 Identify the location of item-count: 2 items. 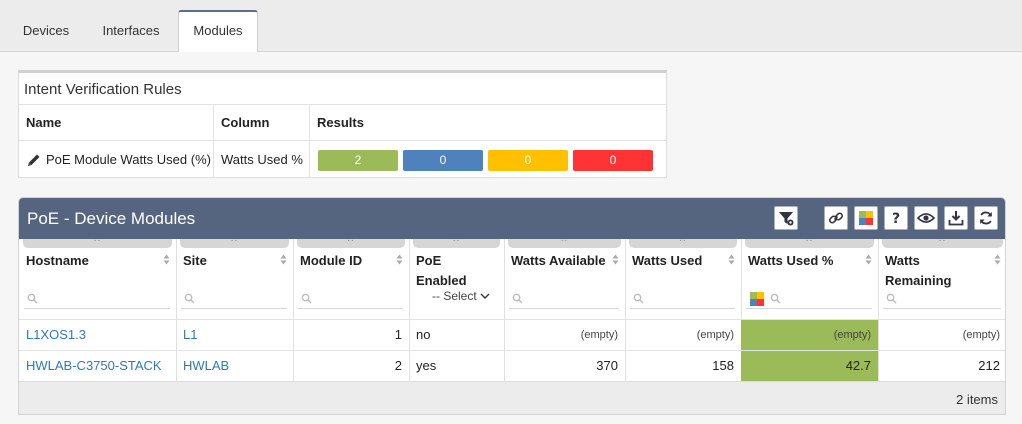
(977, 399).